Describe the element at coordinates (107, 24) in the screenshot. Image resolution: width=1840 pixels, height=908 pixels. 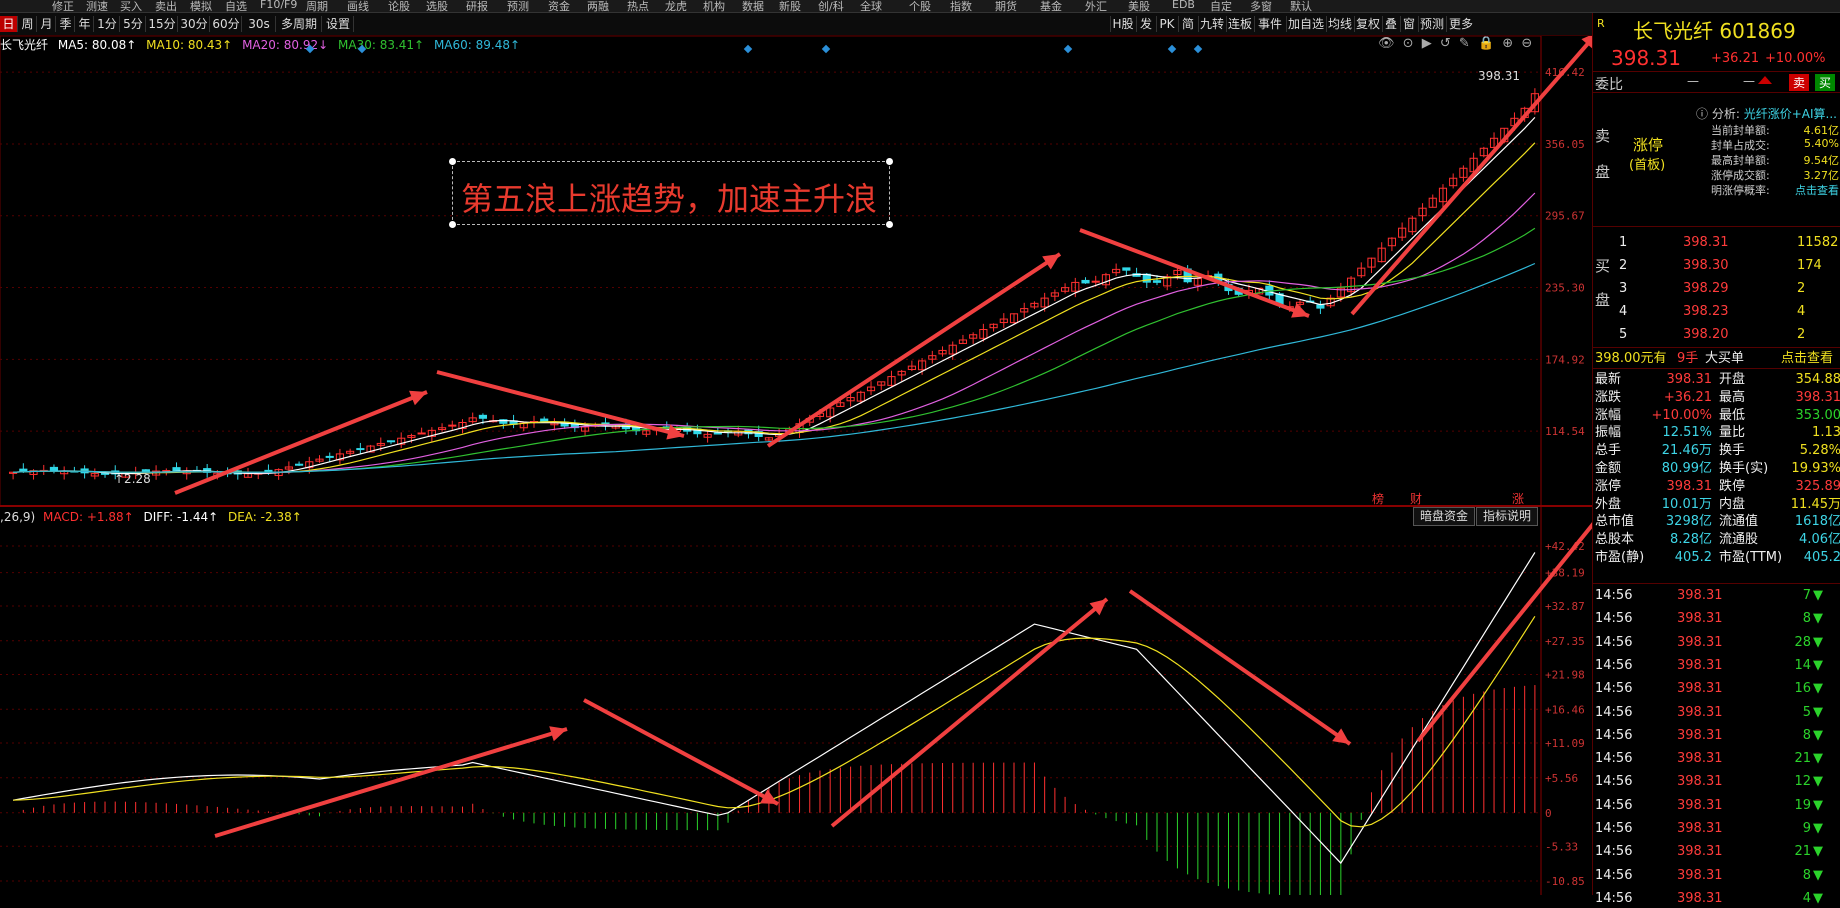
I see `period-tab: 1分` at that location.